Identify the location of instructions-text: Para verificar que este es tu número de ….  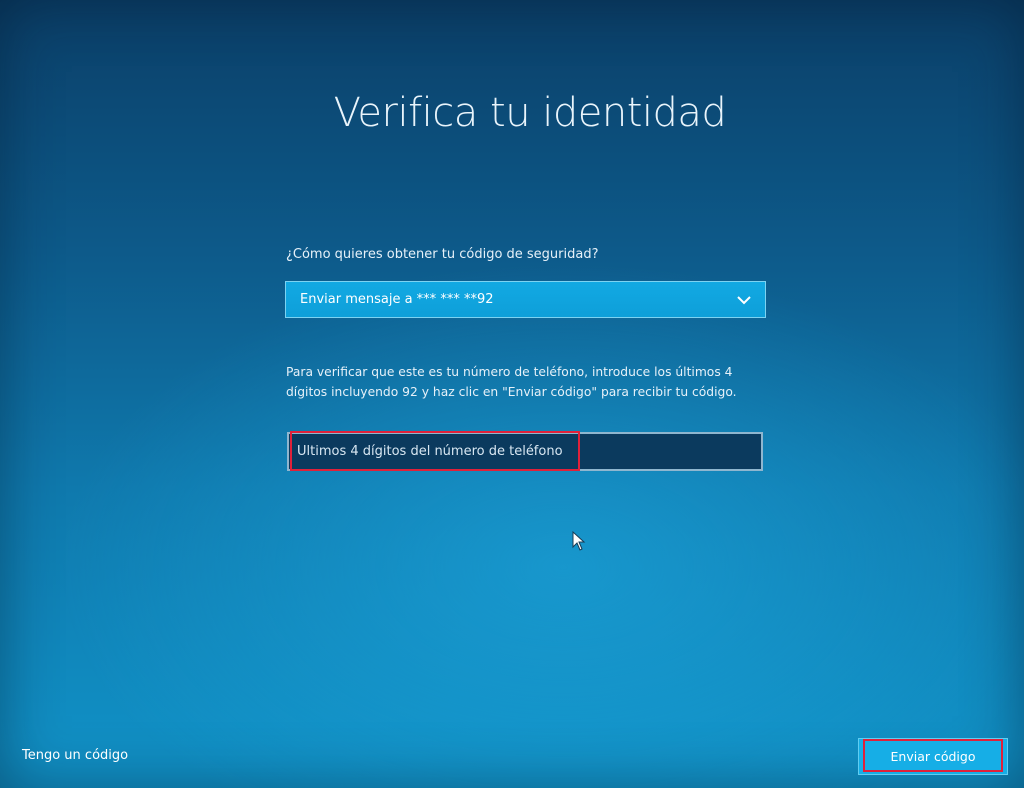
(511, 382).